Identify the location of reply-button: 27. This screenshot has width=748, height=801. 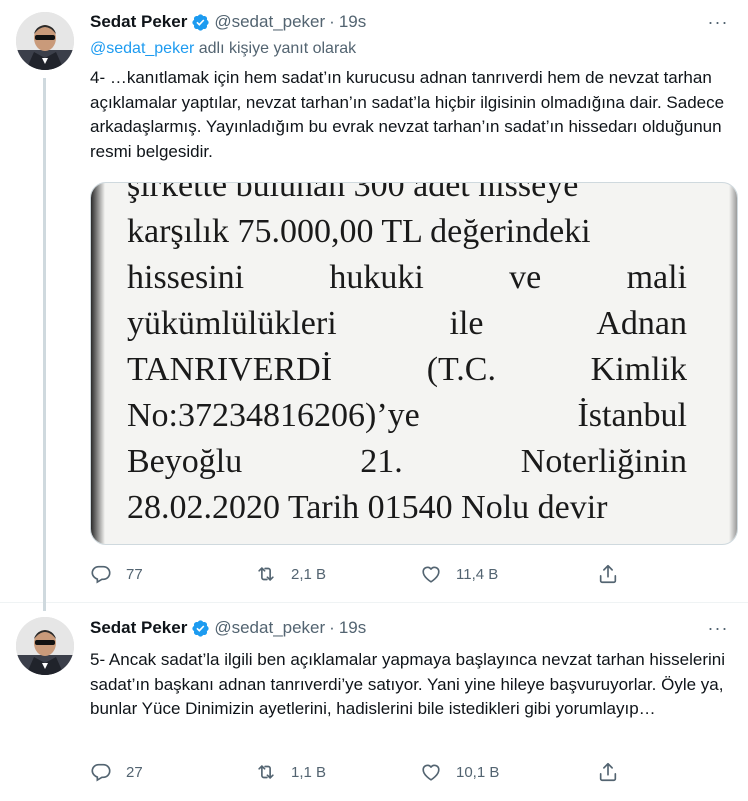
(172, 772).